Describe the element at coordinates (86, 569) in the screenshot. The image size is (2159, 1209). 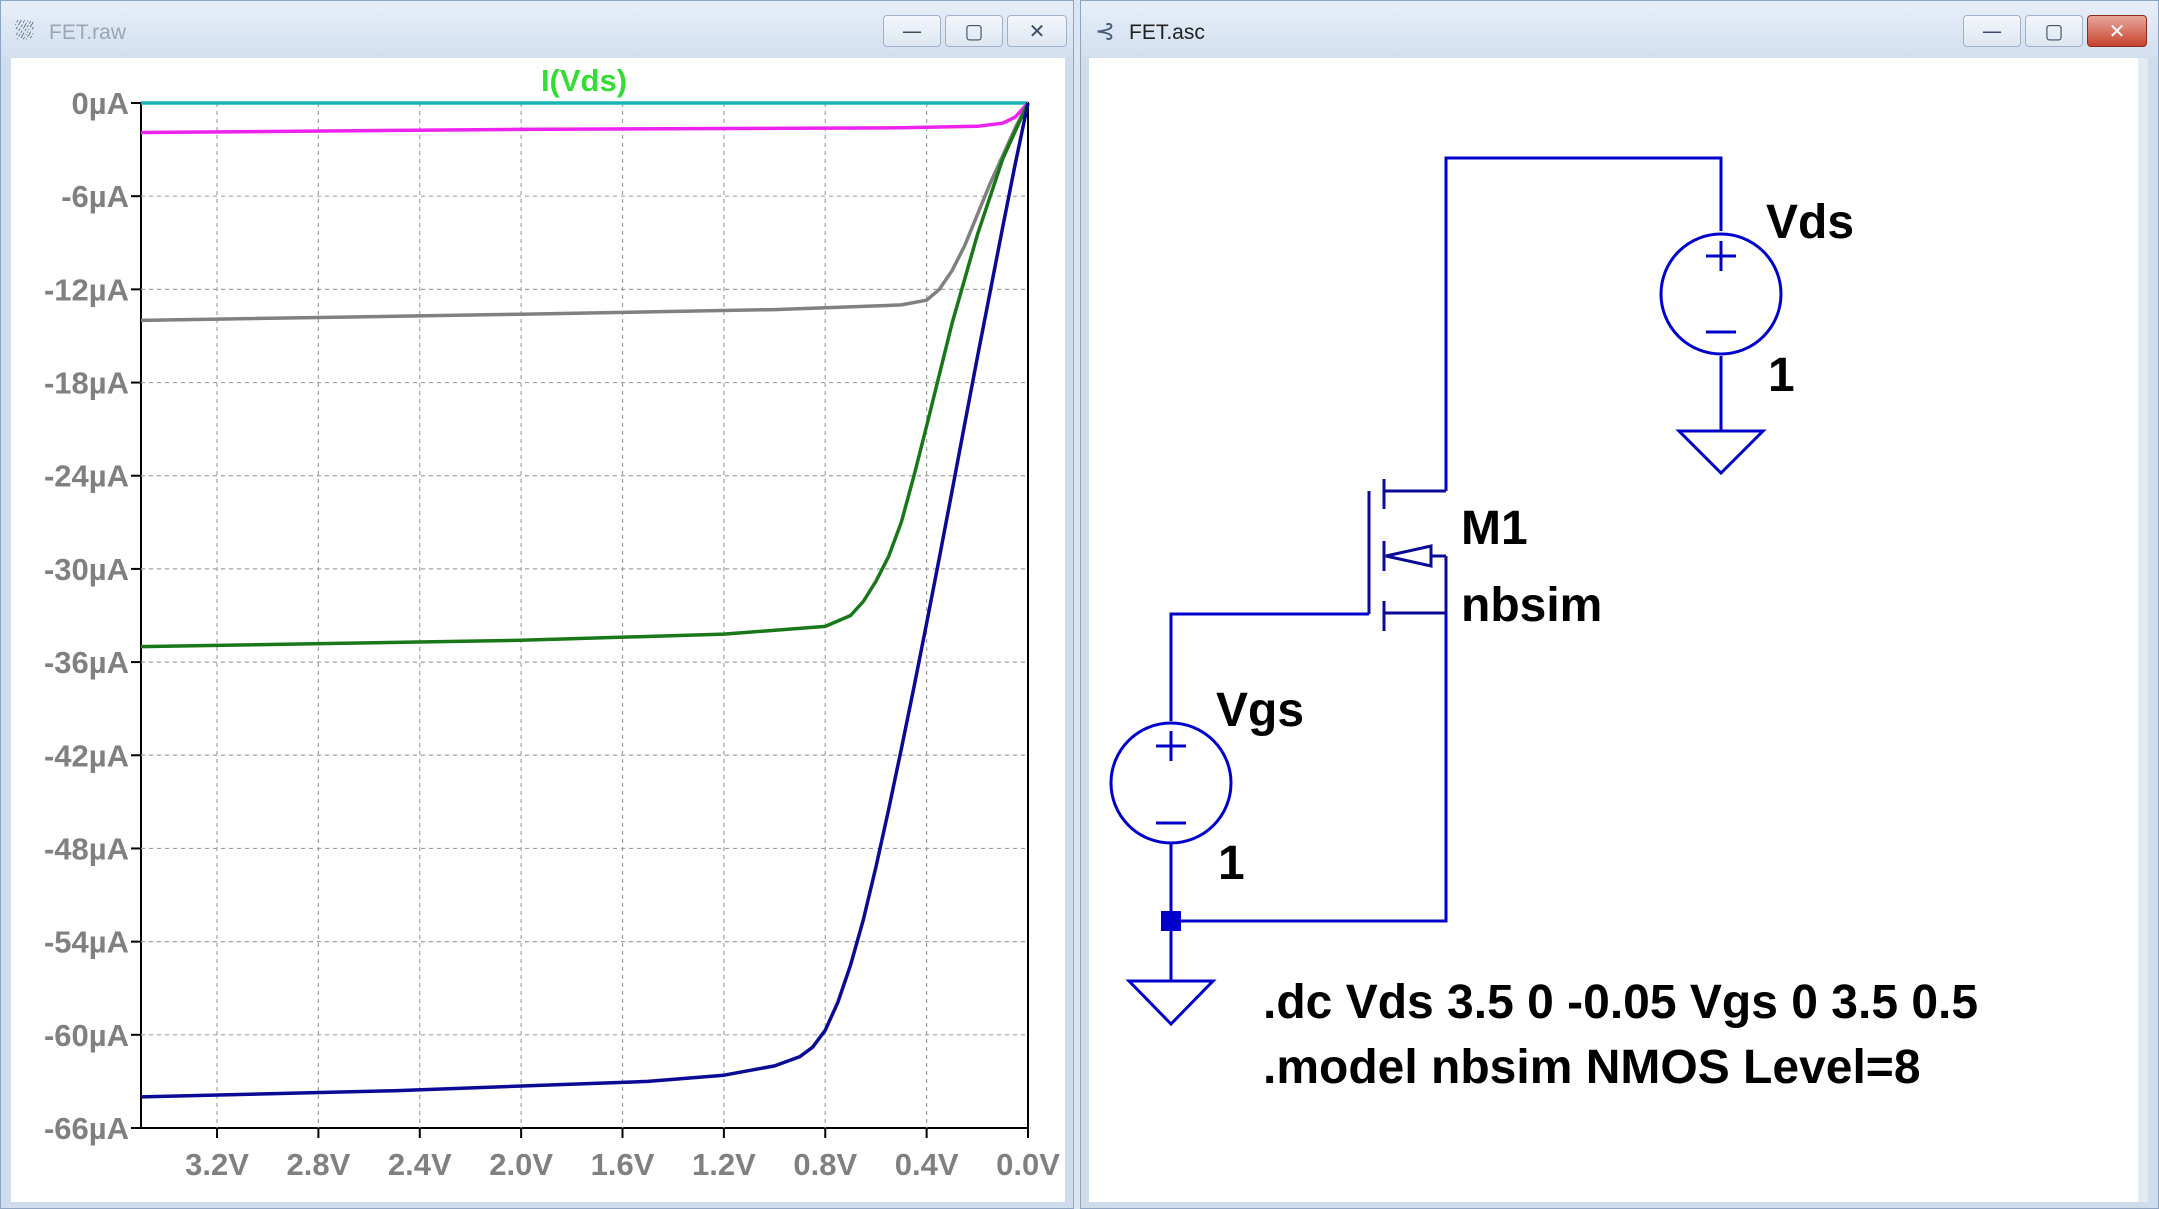
I see `y-tick-label: -30µA` at that location.